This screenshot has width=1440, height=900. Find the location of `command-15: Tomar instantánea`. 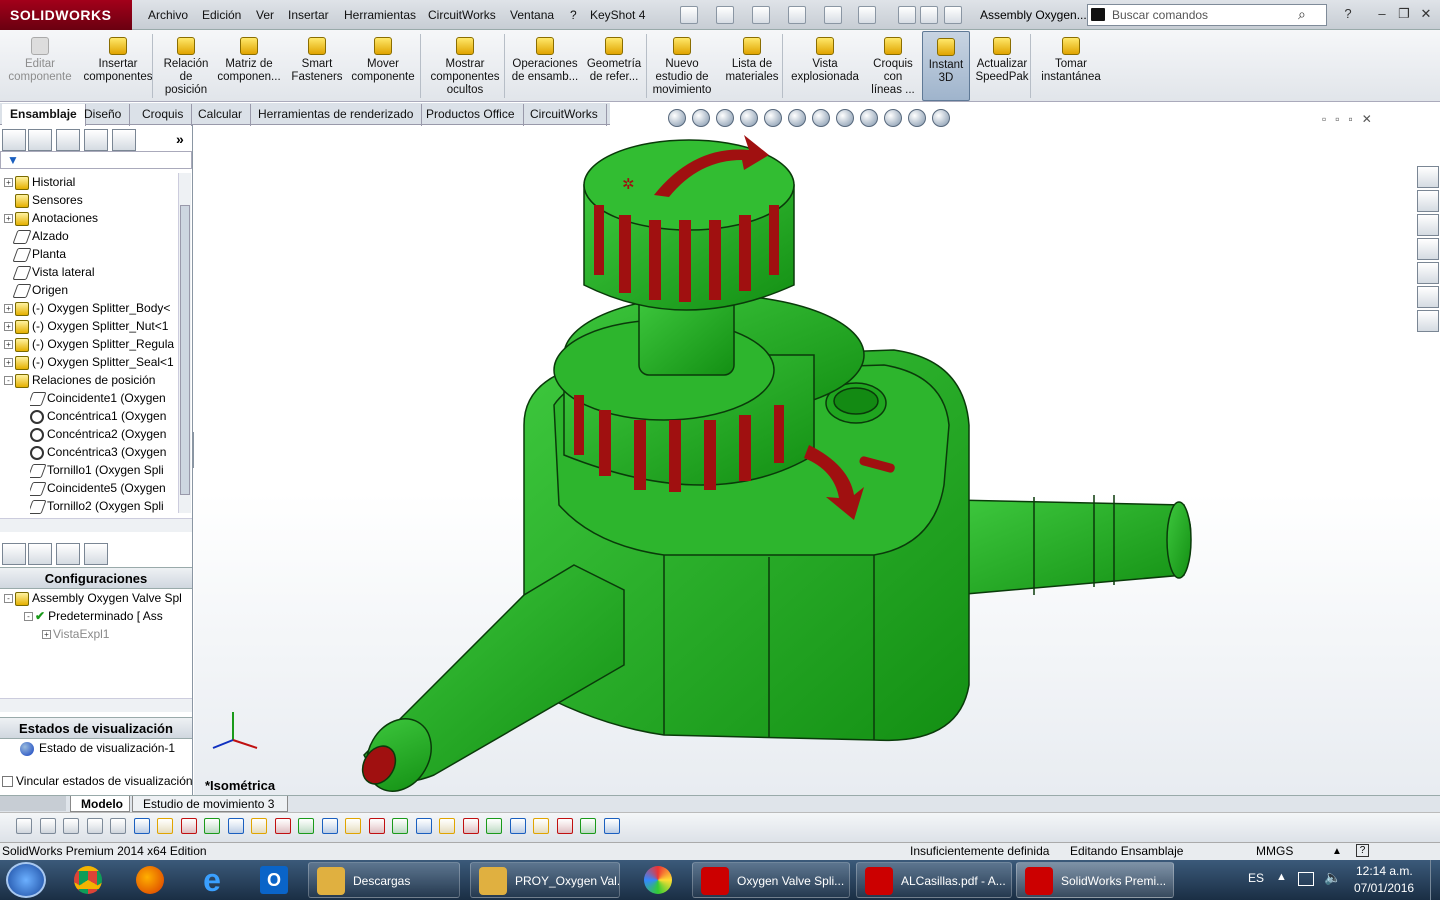

command-15: Tomar instantánea is located at coordinates (1071, 66).